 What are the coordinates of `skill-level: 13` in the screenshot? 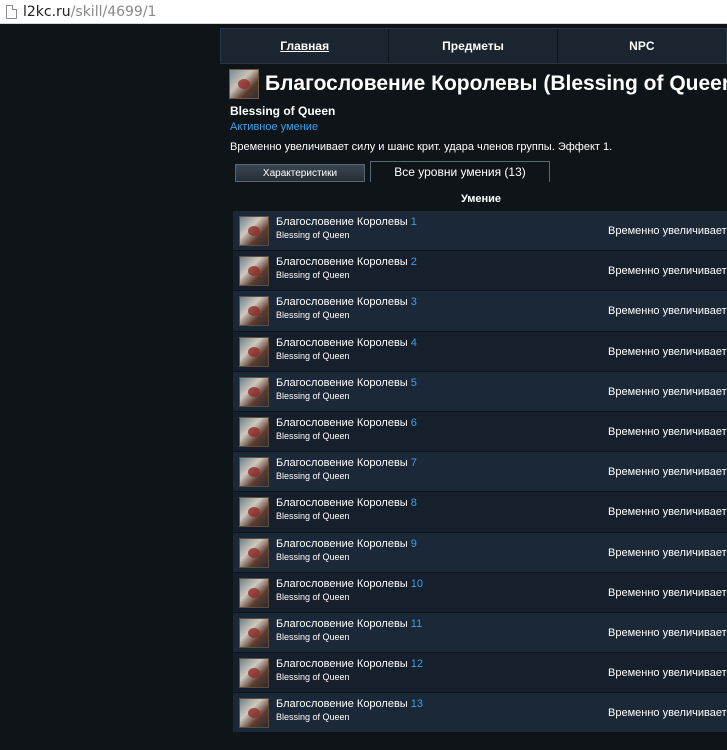 It's located at (417, 704).